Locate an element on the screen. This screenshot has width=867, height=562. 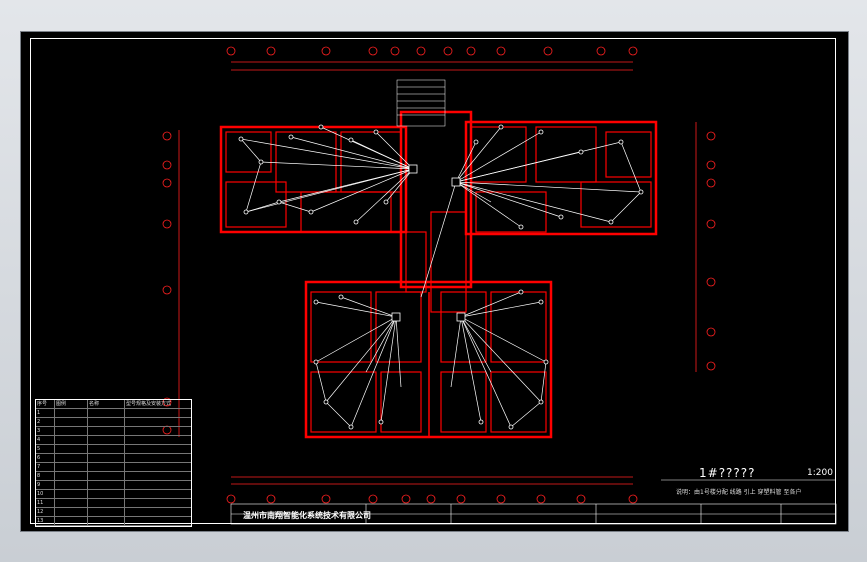
bottom-grid-bubbles is located at coordinates (432, 490).